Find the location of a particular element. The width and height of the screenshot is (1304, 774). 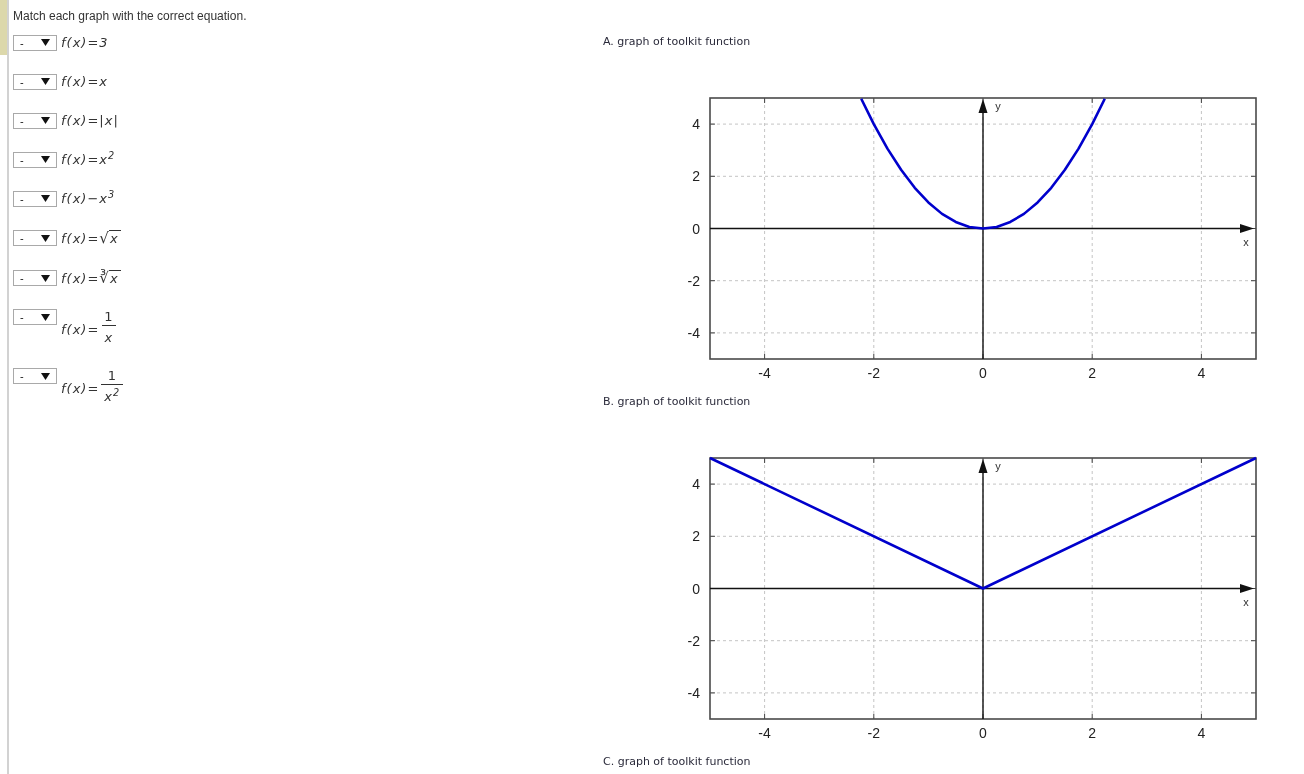

graph-caption: A. graph of toolkit function is located at coordinates (677, 42).